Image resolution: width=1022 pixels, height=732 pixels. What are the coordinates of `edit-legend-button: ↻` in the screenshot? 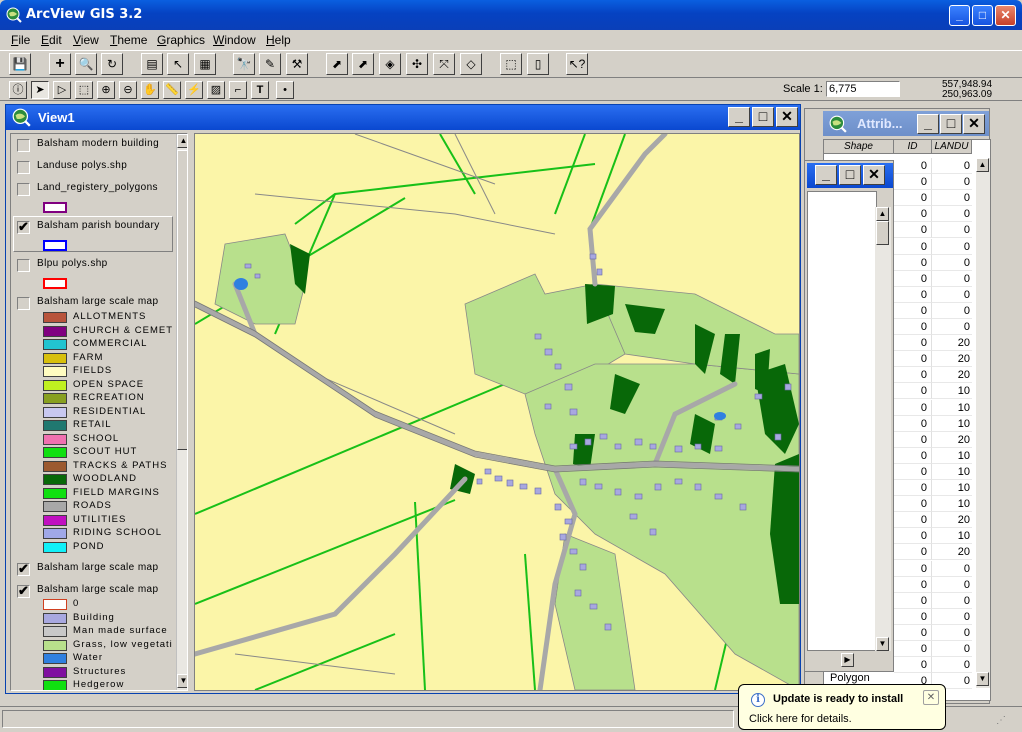 It's located at (112, 64).